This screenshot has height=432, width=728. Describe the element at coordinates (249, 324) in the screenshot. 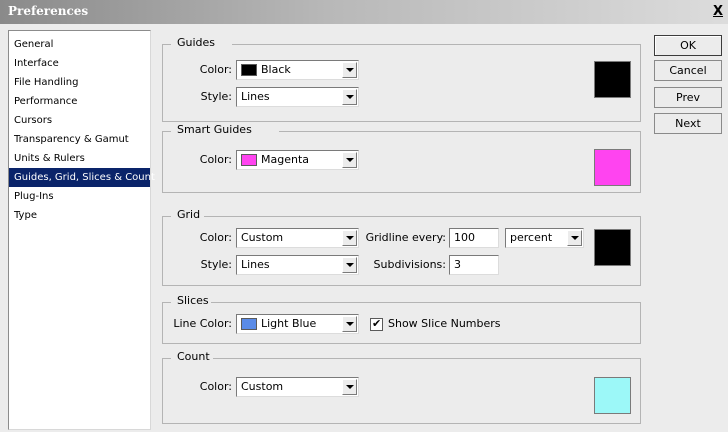

I see `slices-line-color-swatch` at that location.